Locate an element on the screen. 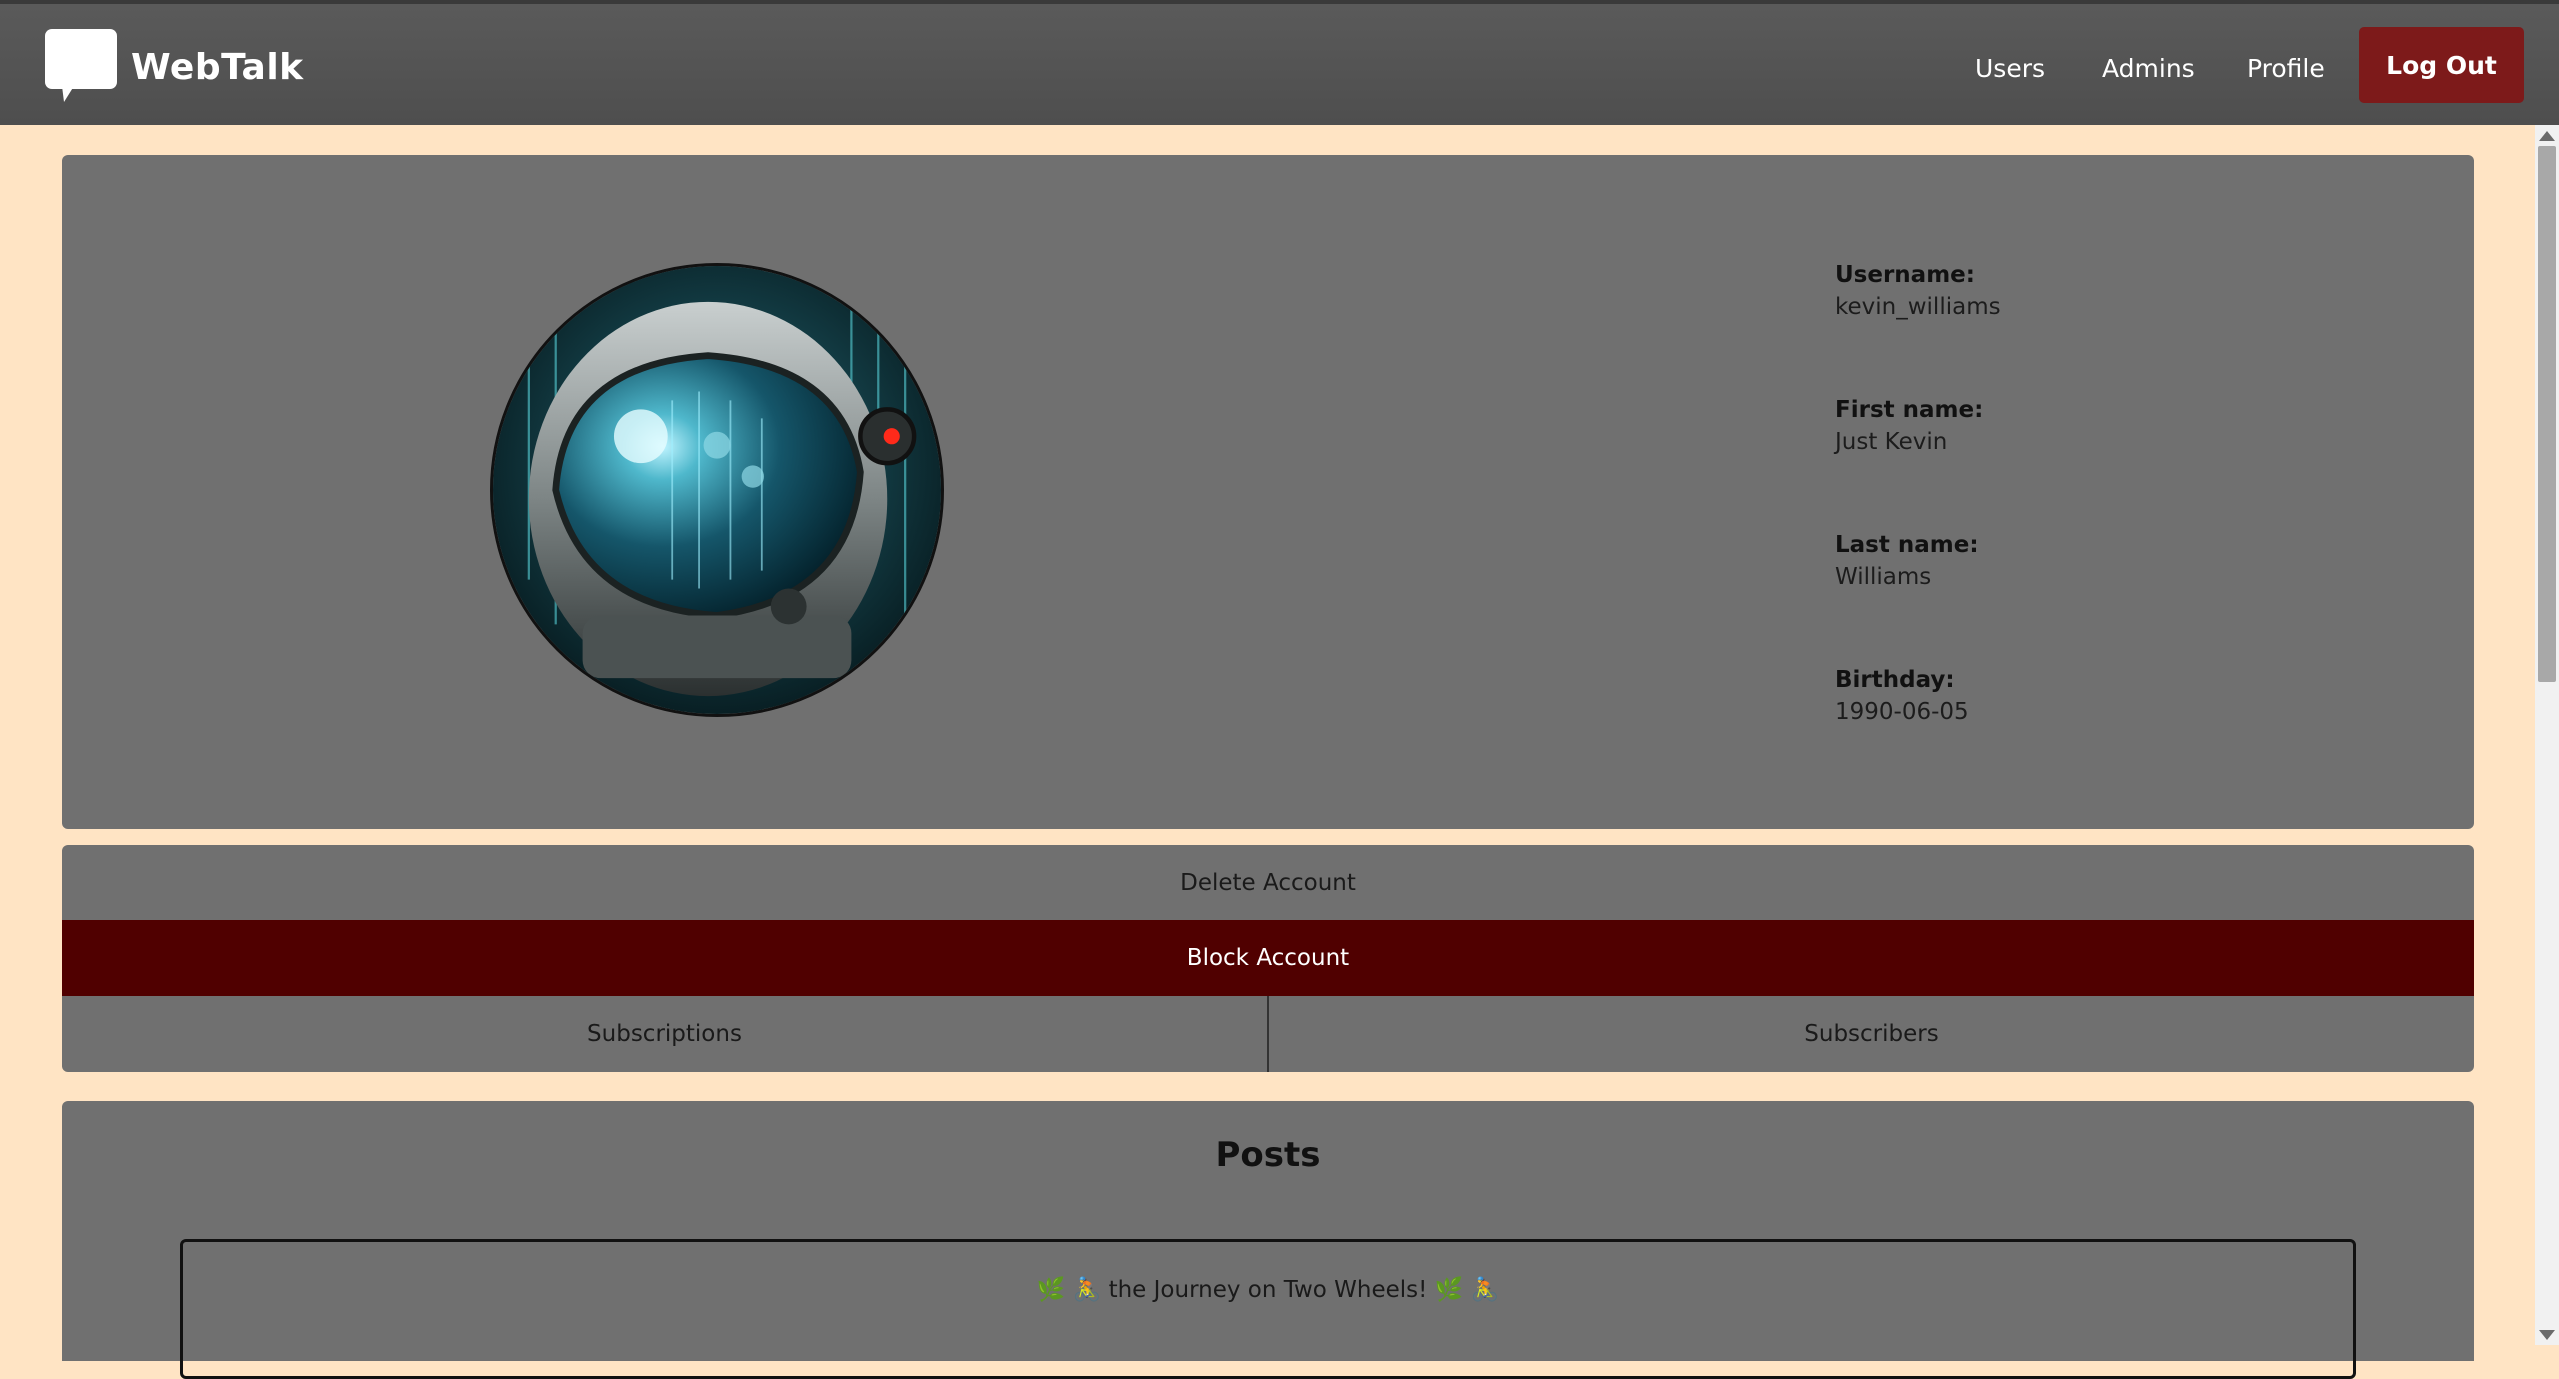 The width and height of the screenshot is (2559, 1379). last-name-value: Williams is located at coordinates (1883, 577).